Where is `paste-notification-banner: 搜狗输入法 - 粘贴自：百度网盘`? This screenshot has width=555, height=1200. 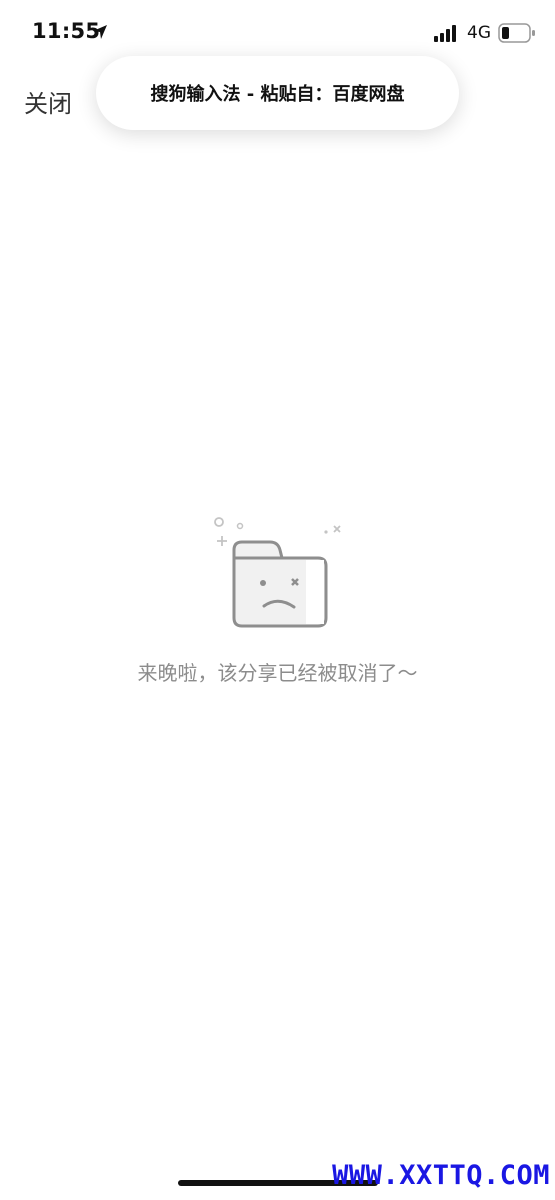
paste-notification-banner: 搜狗输入法 - 粘贴自：百度网盘 is located at coordinates (277, 93).